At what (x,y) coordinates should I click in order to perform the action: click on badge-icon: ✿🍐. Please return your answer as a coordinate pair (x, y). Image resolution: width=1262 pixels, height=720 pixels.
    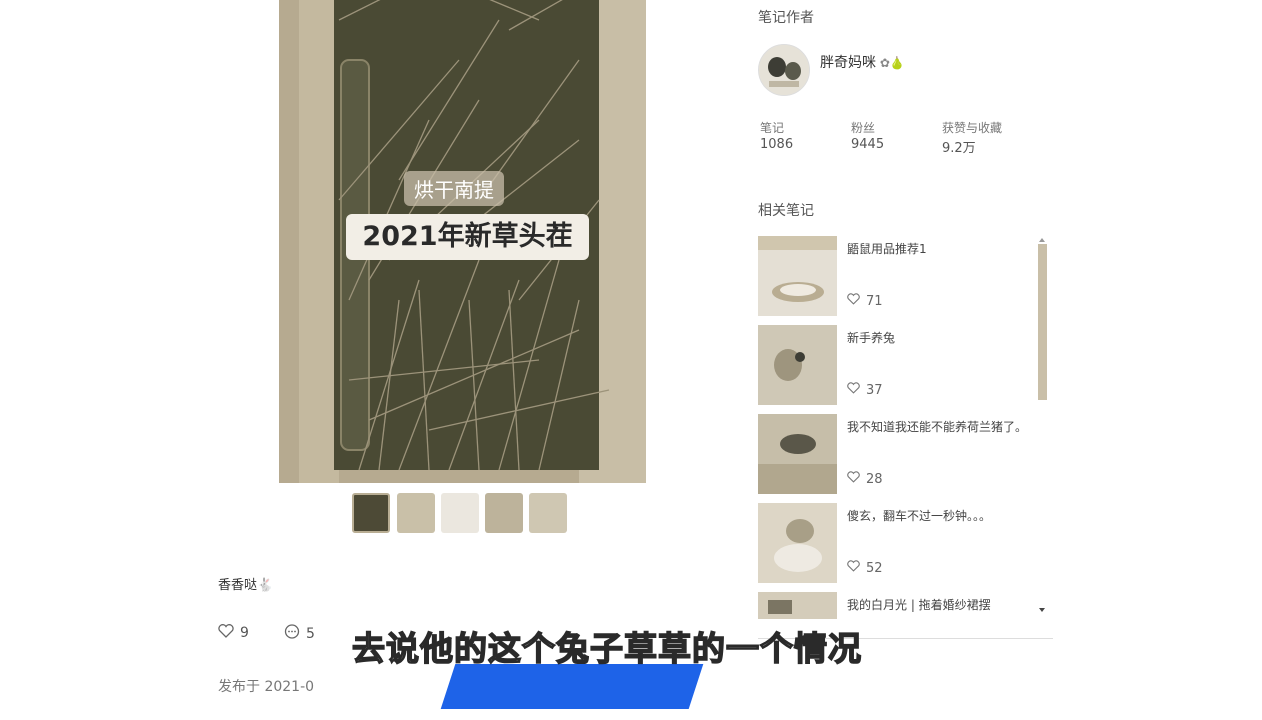
    Looking at the image, I should click on (890, 63).